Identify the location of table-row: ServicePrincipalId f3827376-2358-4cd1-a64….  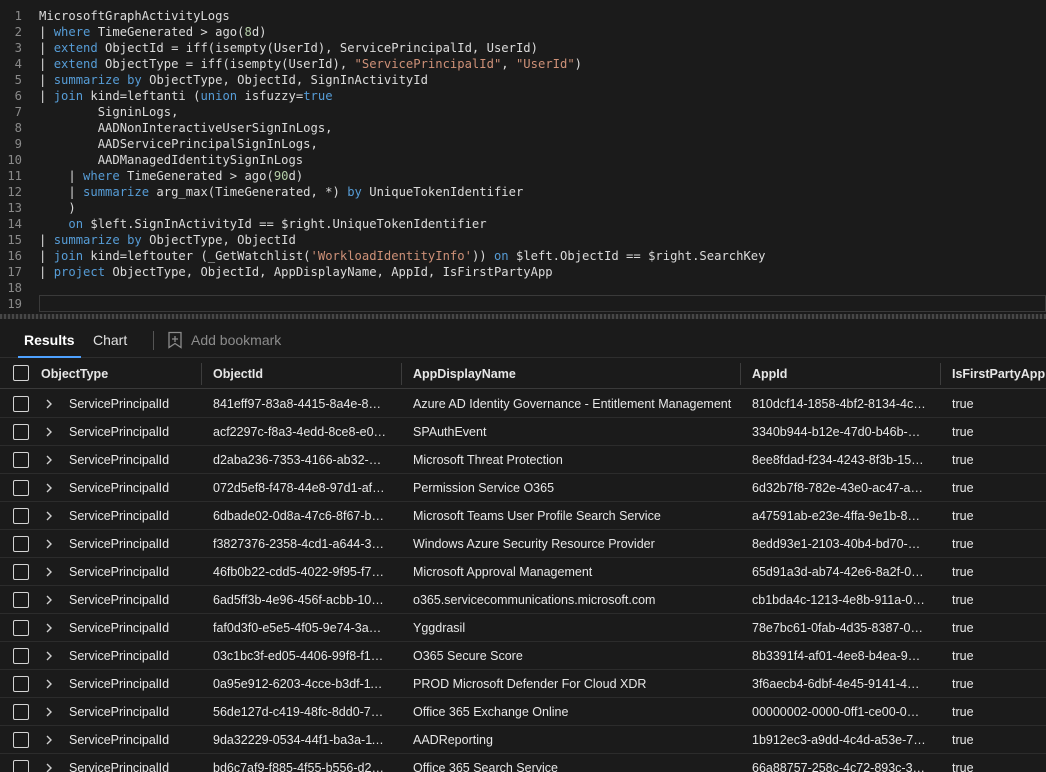
(523, 544).